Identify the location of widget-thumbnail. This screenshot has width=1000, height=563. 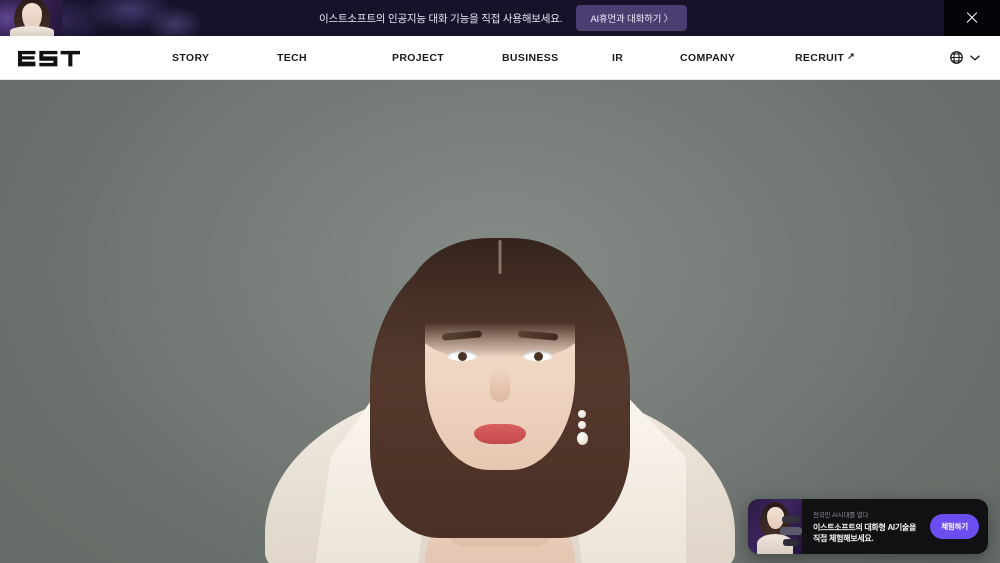
(775, 526).